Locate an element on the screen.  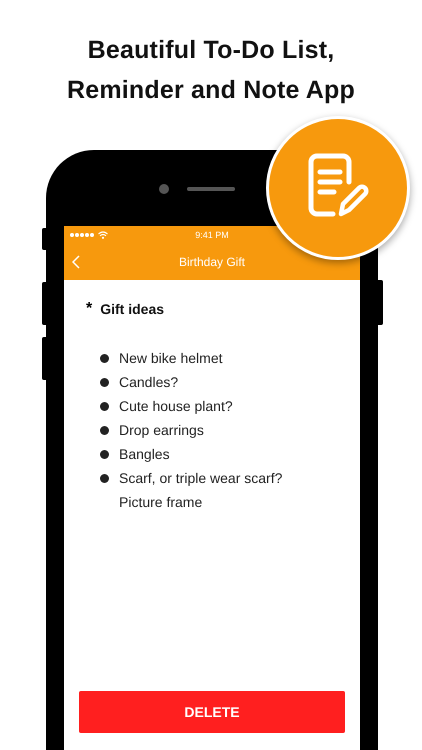
note-line: Picture frame is located at coordinates (160, 502).